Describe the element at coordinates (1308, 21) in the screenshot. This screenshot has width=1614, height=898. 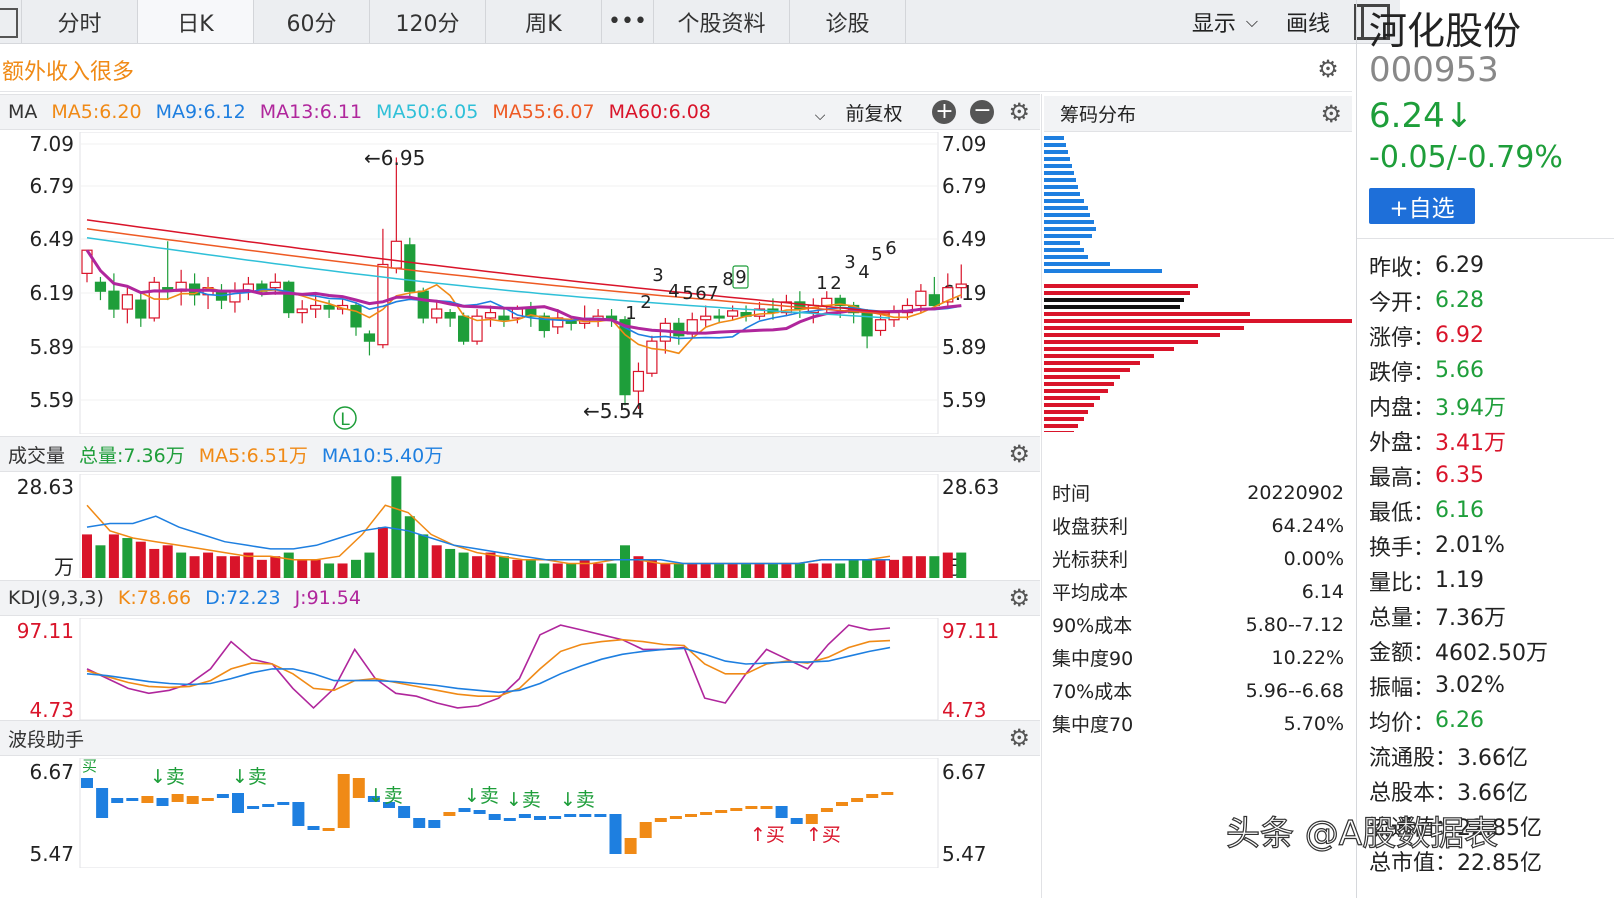
I see `draw-line-button: 画线` at that location.